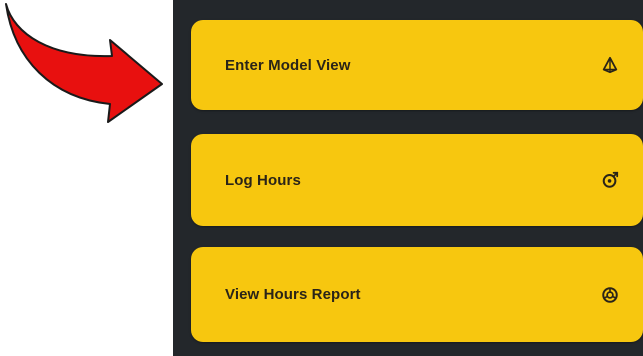  What do you see at coordinates (293, 294) in the screenshot?
I see `view-hours-report-label: View Hours Report` at bounding box center [293, 294].